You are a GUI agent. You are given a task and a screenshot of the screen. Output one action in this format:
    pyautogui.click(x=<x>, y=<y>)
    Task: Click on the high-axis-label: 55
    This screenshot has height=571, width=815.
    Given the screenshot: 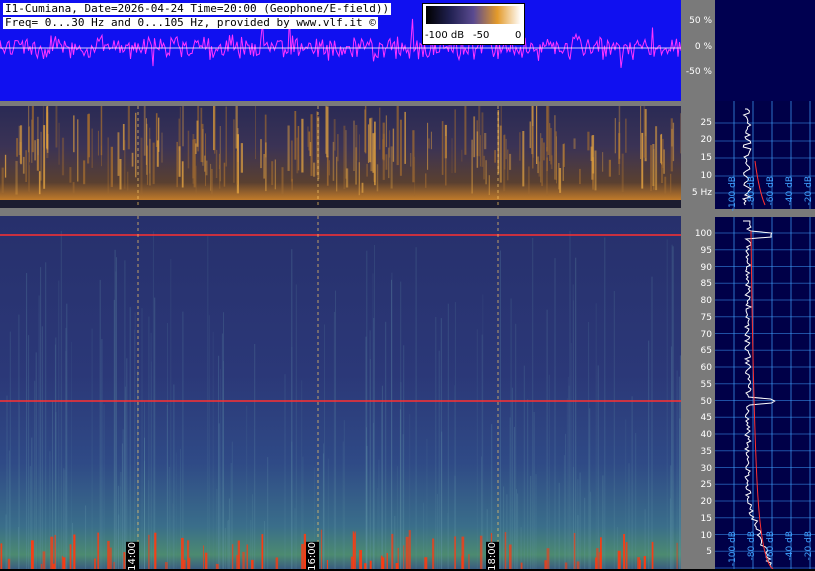 What is the action you would take?
    pyautogui.click(x=706, y=385)
    